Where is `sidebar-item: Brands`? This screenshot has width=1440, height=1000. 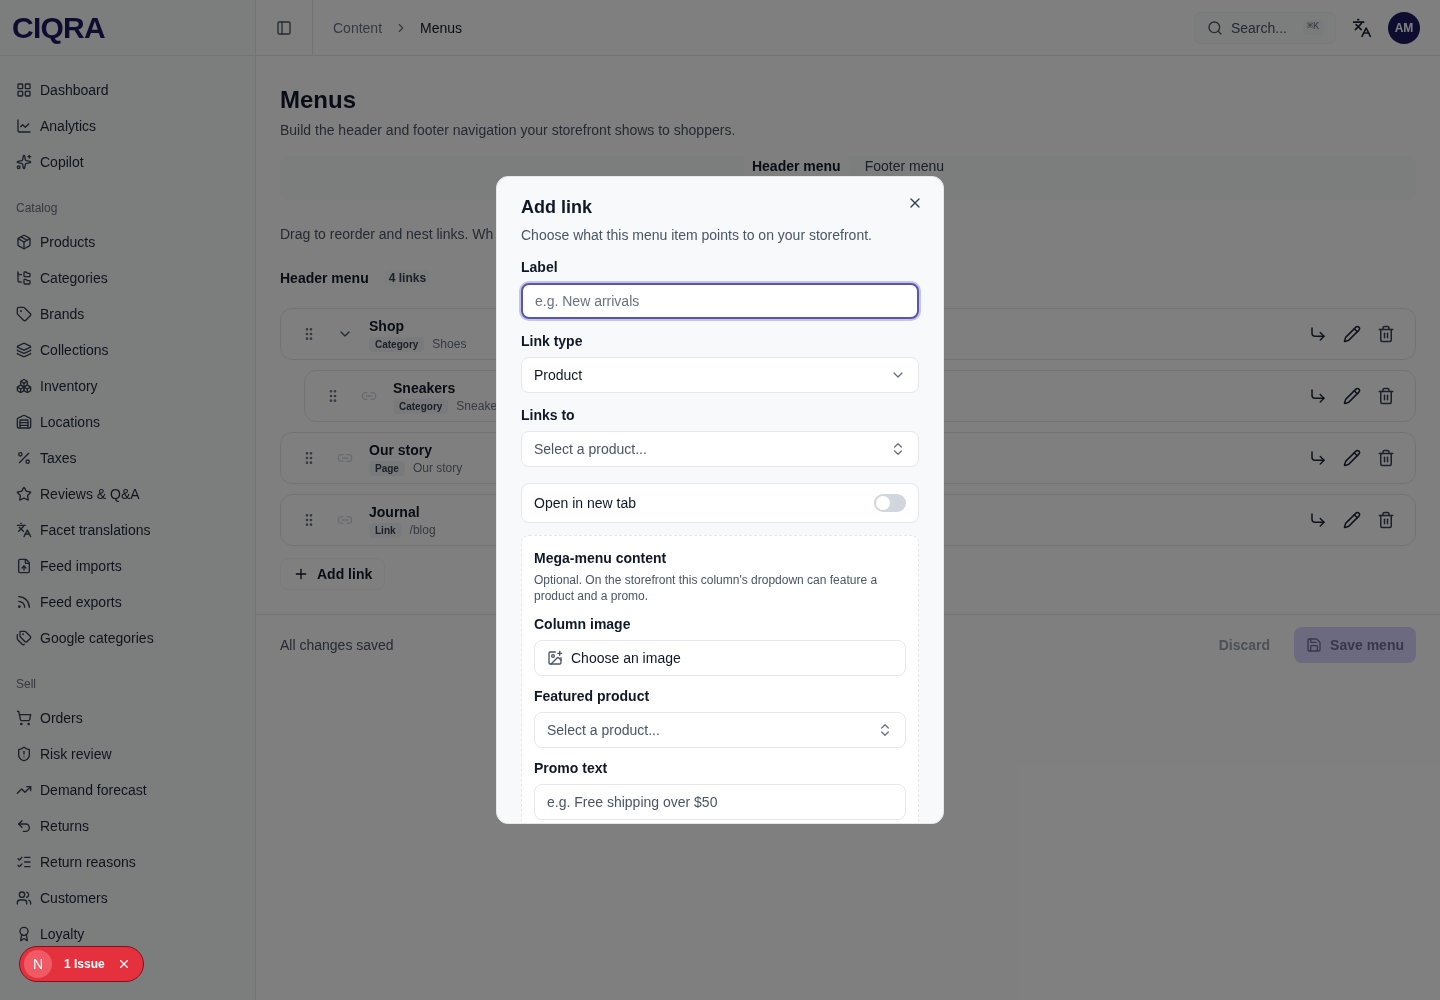 sidebar-item: Brands is located at coordinates (62, 314).